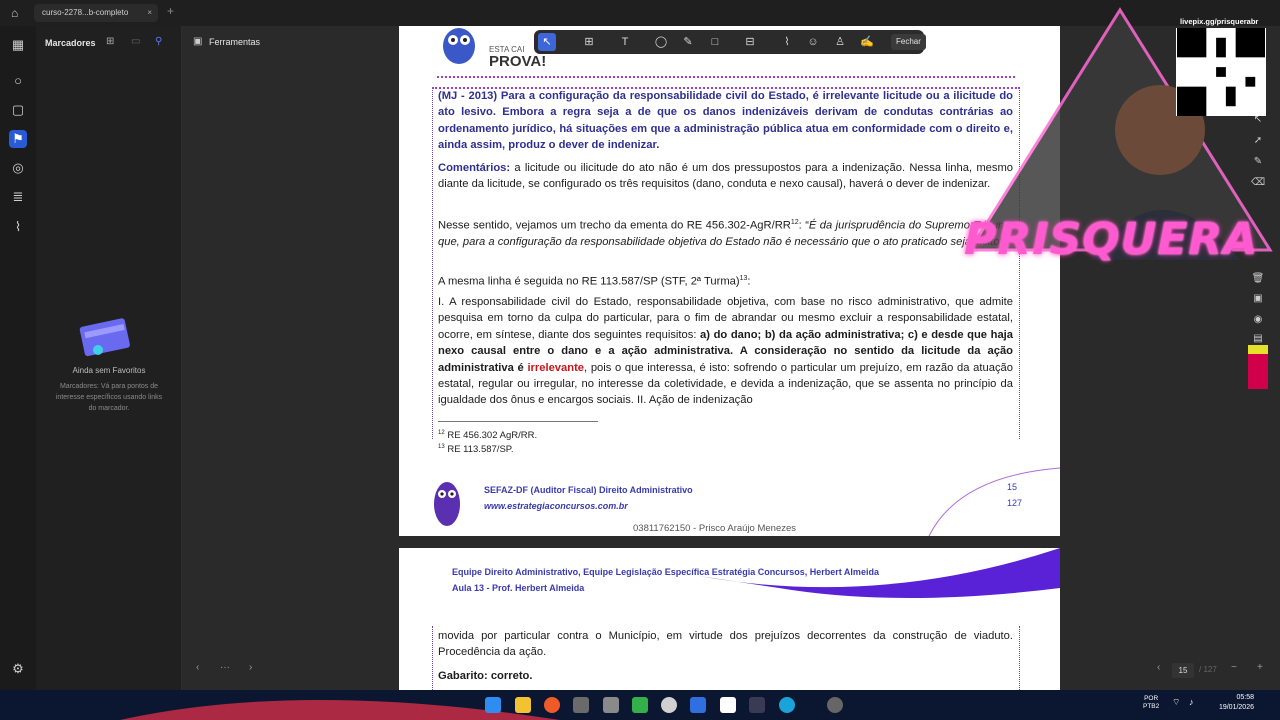 Image resolution: width=1280 pixels, height=720 pixels. What do you see at coordinates (18, 110) in the screenshot?
I see `page-icon: ▢` at bounding box center [18, 110].